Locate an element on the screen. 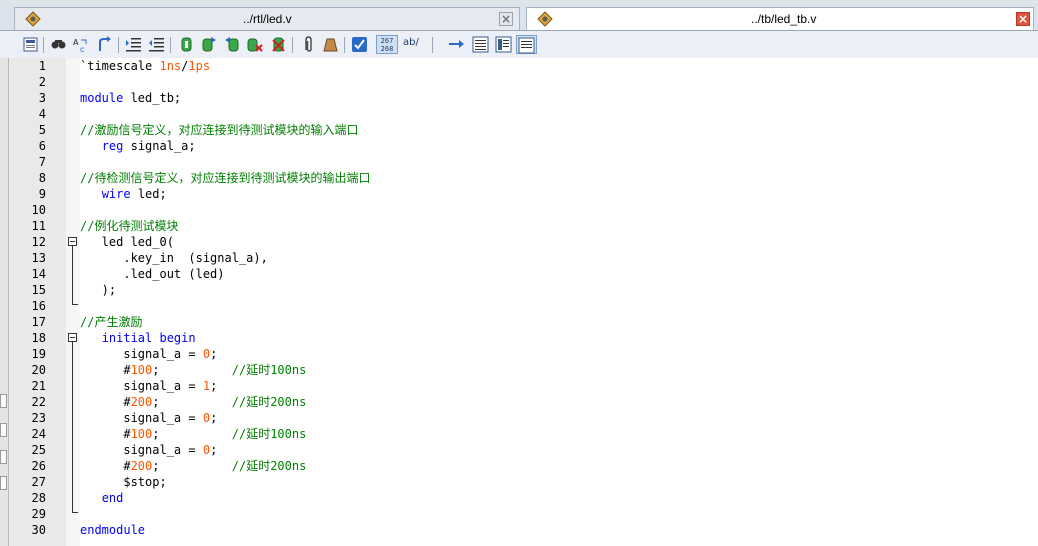  bookmark-prev-icon is located at coordinates (232, 44).